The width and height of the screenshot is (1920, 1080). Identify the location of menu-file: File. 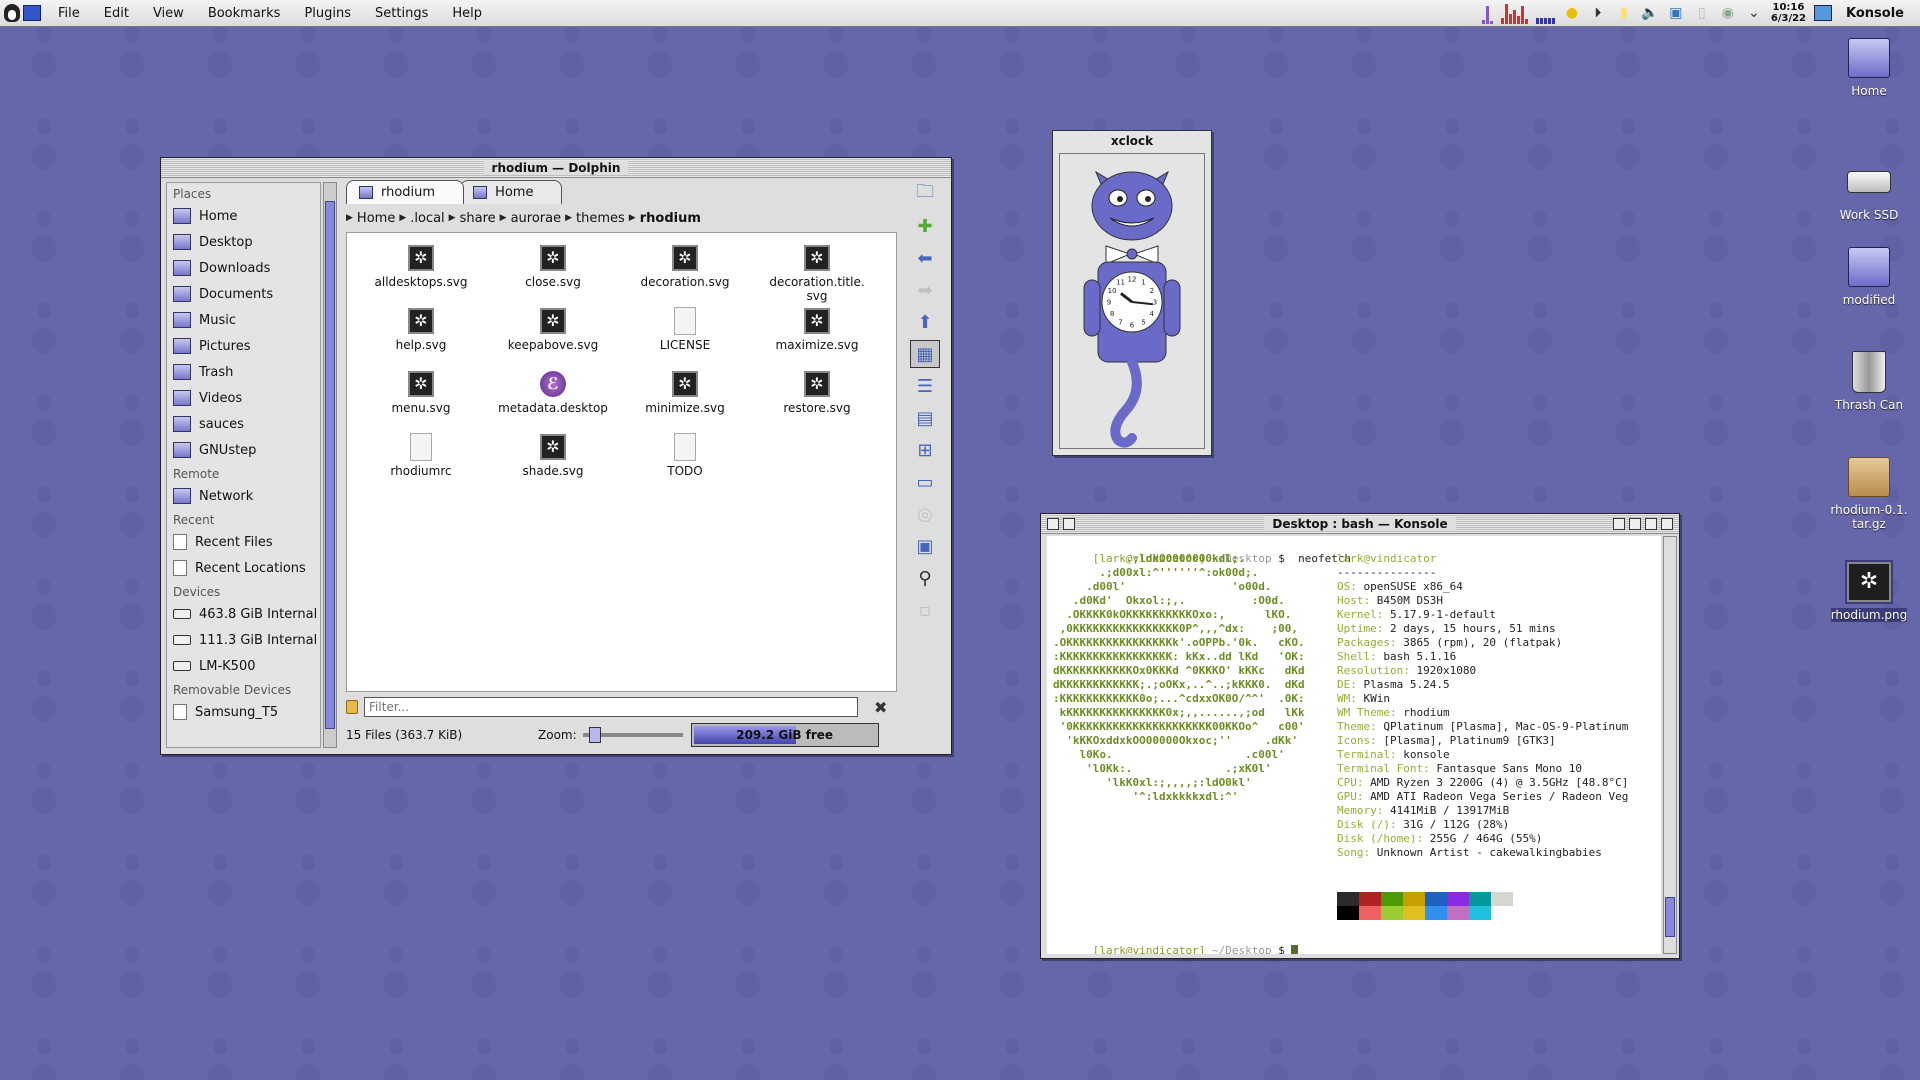
(69, 13).